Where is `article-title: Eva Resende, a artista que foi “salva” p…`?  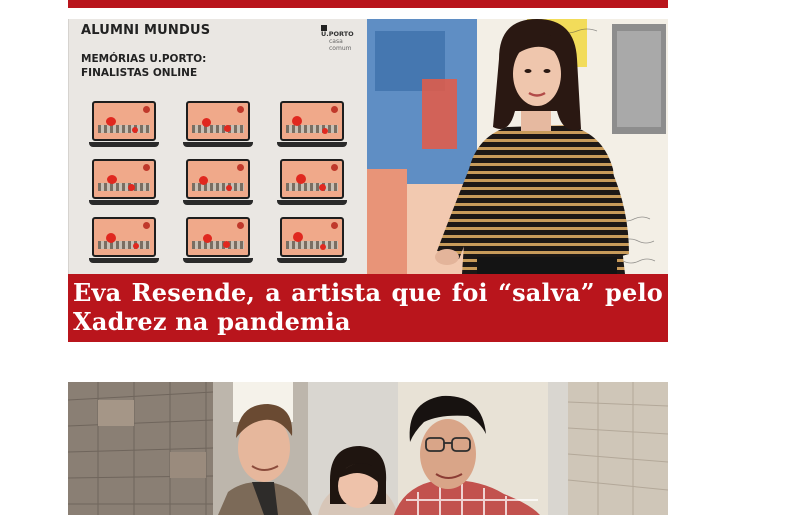
article-title: Eva Resende, a artista que foi “salva” p… is located at coordinates (368, 307).